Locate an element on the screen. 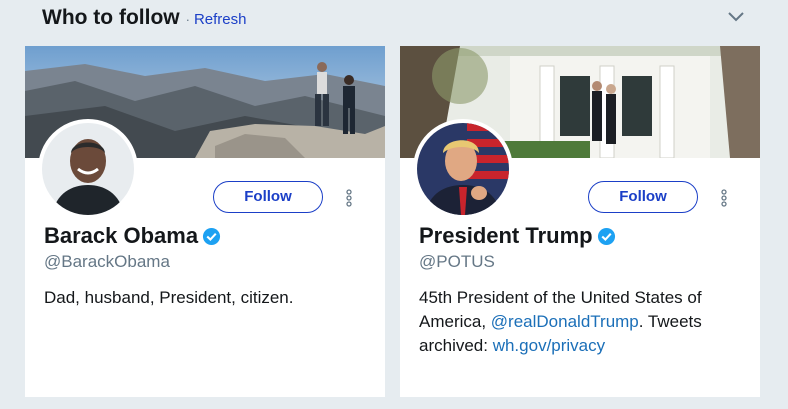 This screenshot has height=409, width=788. section-title: Who to follow is located at coordinates (111, 17).